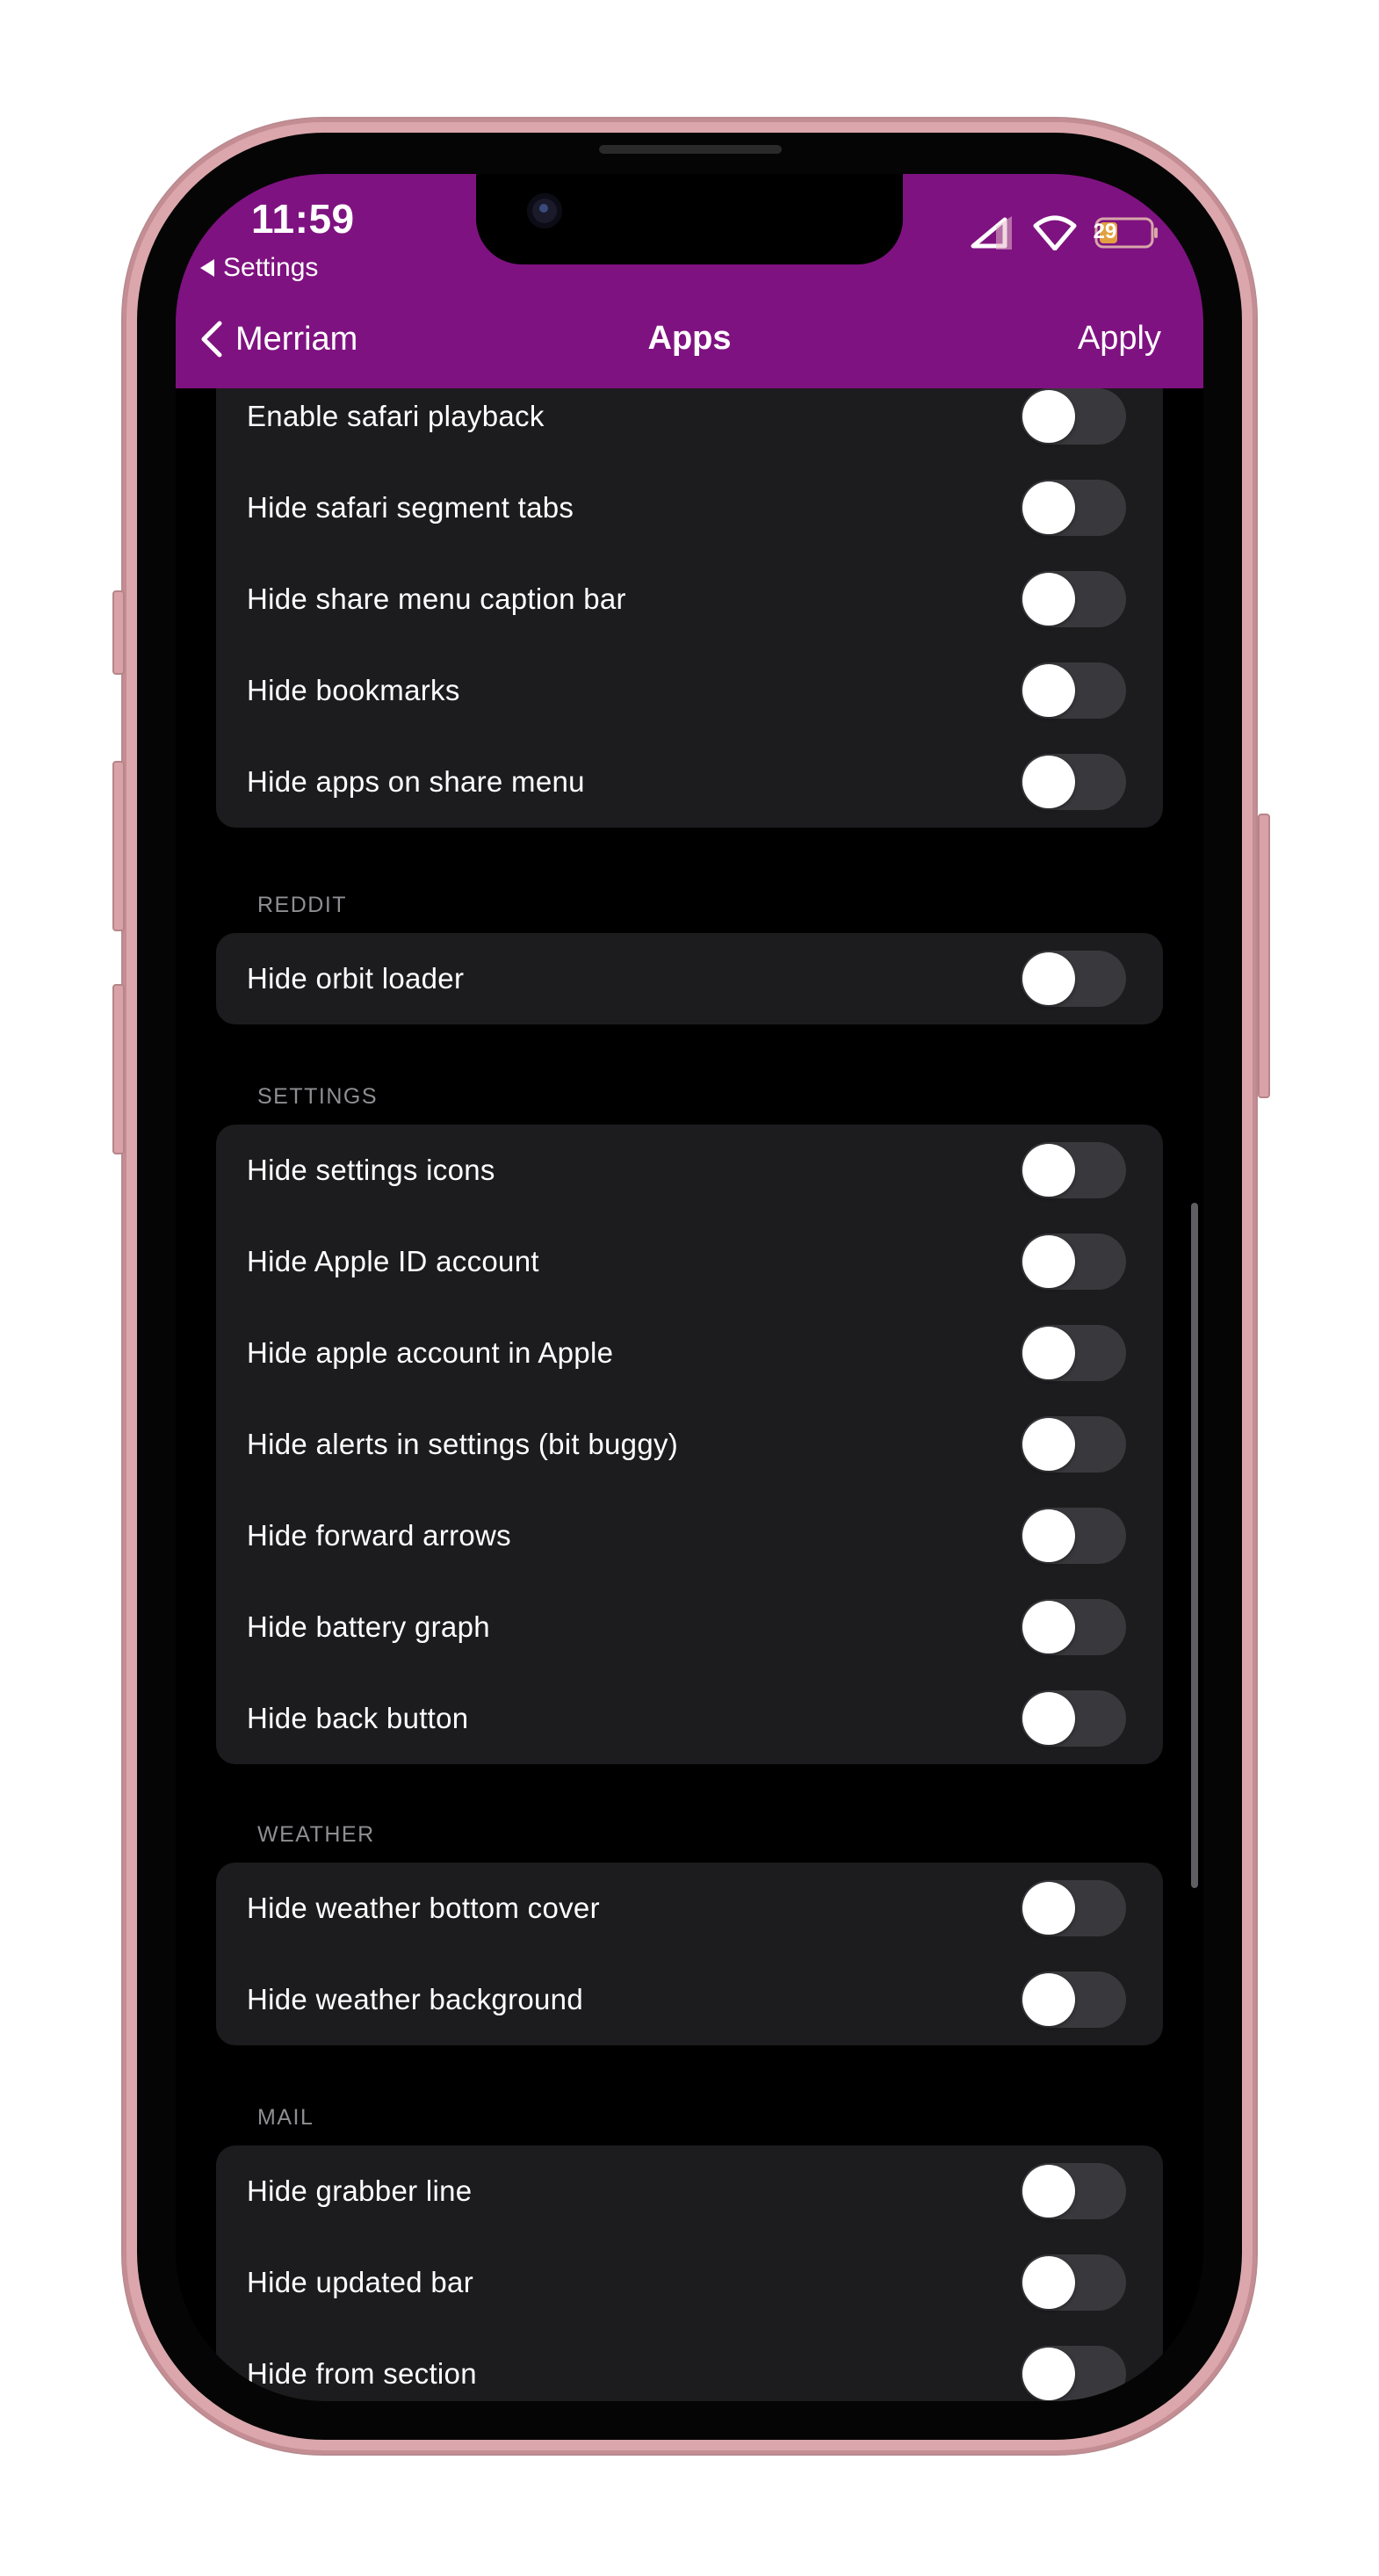 This screenshot has height=2576, width=1379. What do you see at coordinates (689, 1353) in the screenshot?
I see `toggle-row: Hide apple account in Apple` at bounding box center [689, 1353].